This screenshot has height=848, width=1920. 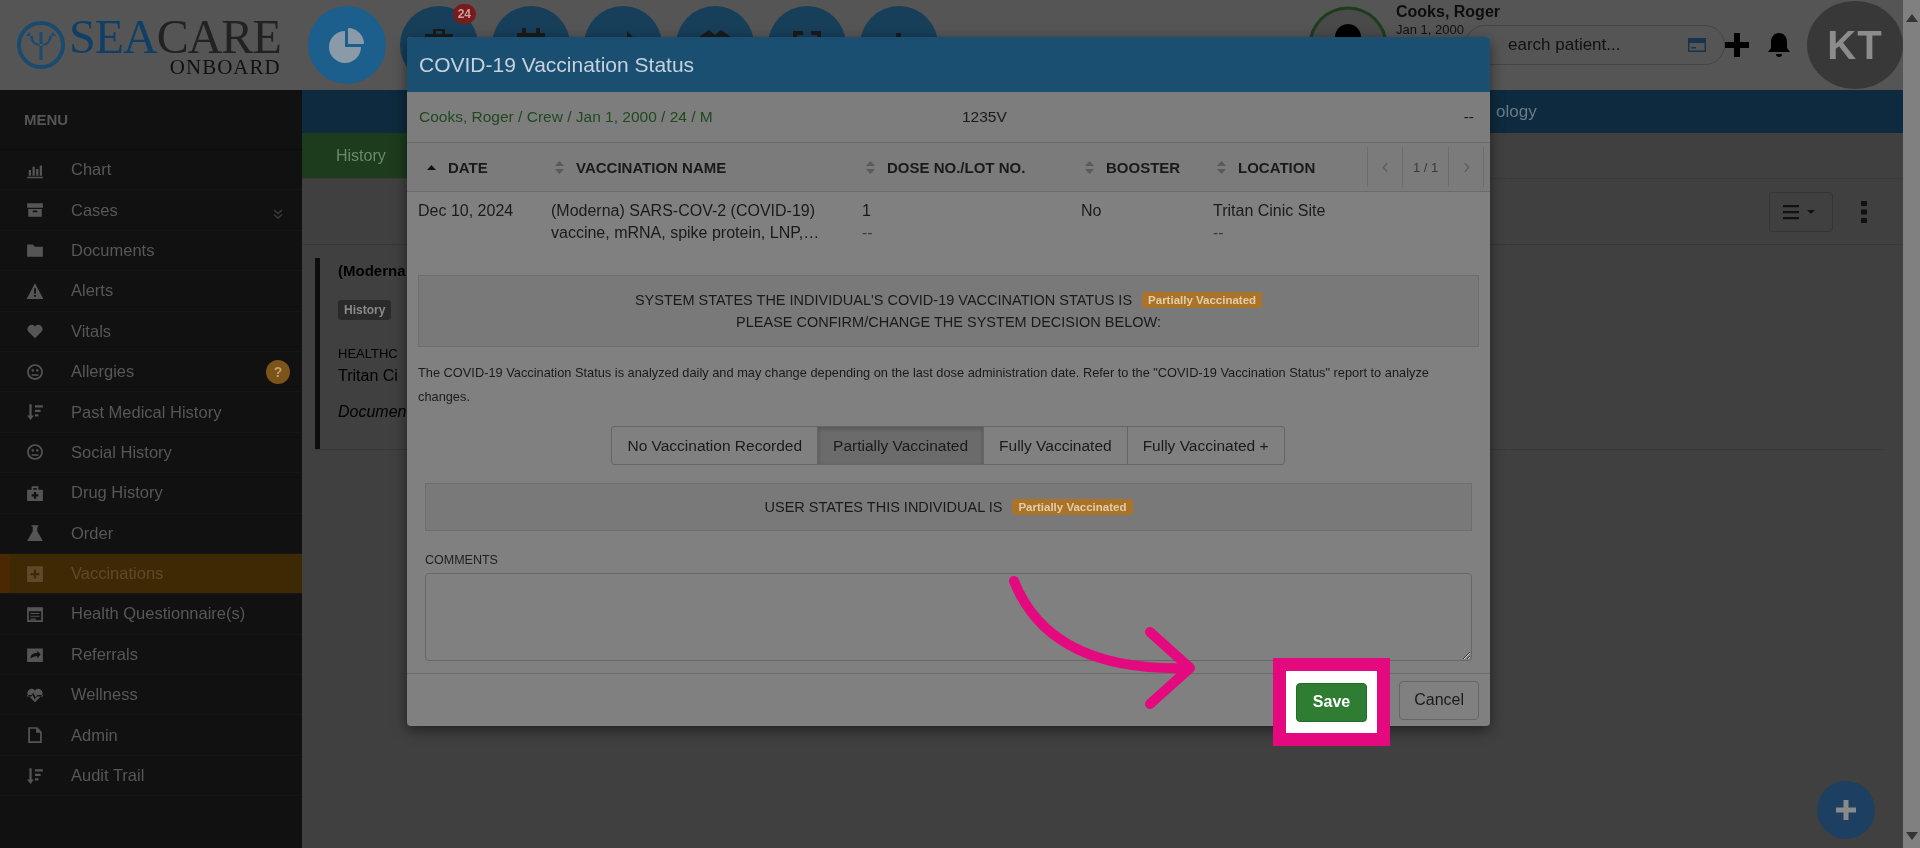 I want to click on table-cell-text: No, so click(x=1092, y=211).